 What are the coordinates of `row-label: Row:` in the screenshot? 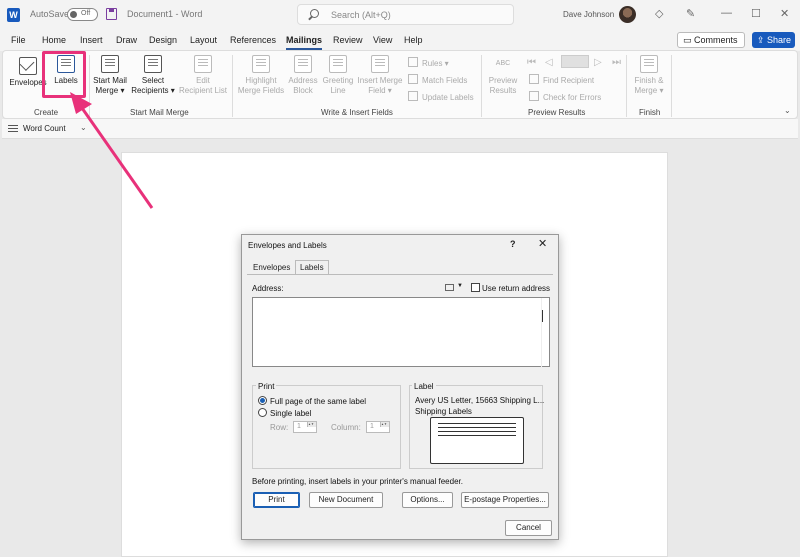 It's located at (279, 427).